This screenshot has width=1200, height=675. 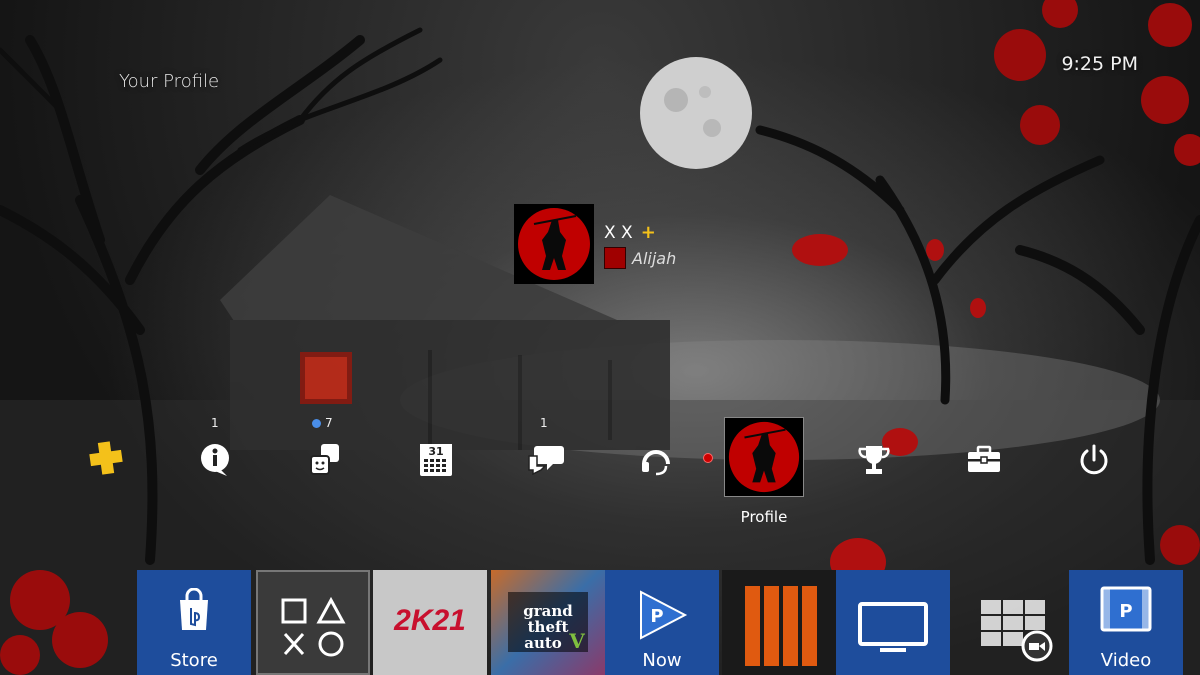 What do you see at coordinates (618, 232) in the screenshot?
I see `profile-real-name: X X` at bounding box center [618, 232].